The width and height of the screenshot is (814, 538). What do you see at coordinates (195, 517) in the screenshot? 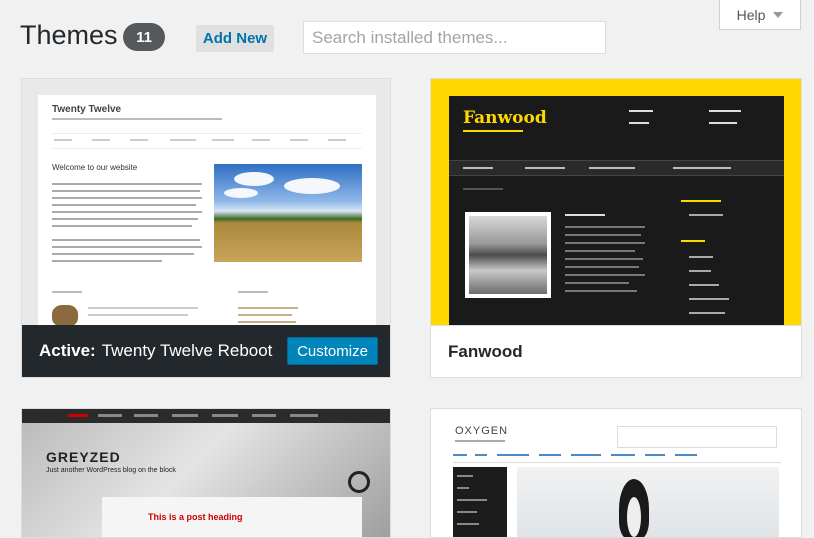
I see `screenshot-post-heading: This is a post heading` at bounding box center [195, 517].